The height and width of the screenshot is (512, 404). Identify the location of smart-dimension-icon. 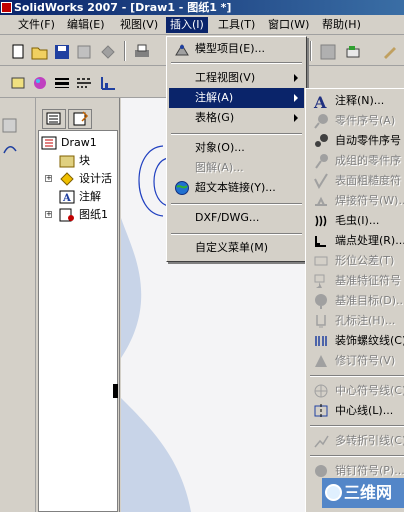
(9, 125).